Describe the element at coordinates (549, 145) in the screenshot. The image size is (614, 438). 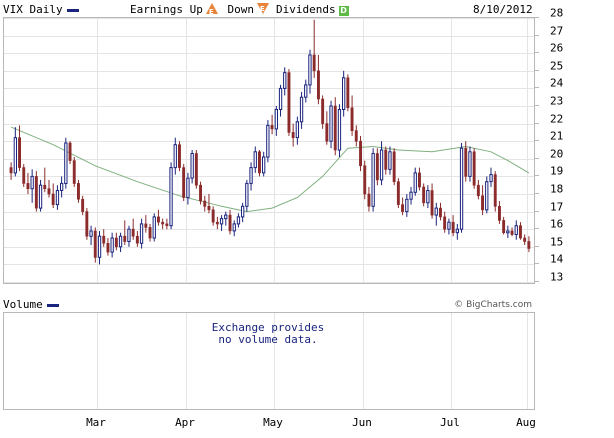
I see `price-y-axis: 13 14 15 16 17 18 19 20 21 22 23 24 25 26 27 28` at that location.